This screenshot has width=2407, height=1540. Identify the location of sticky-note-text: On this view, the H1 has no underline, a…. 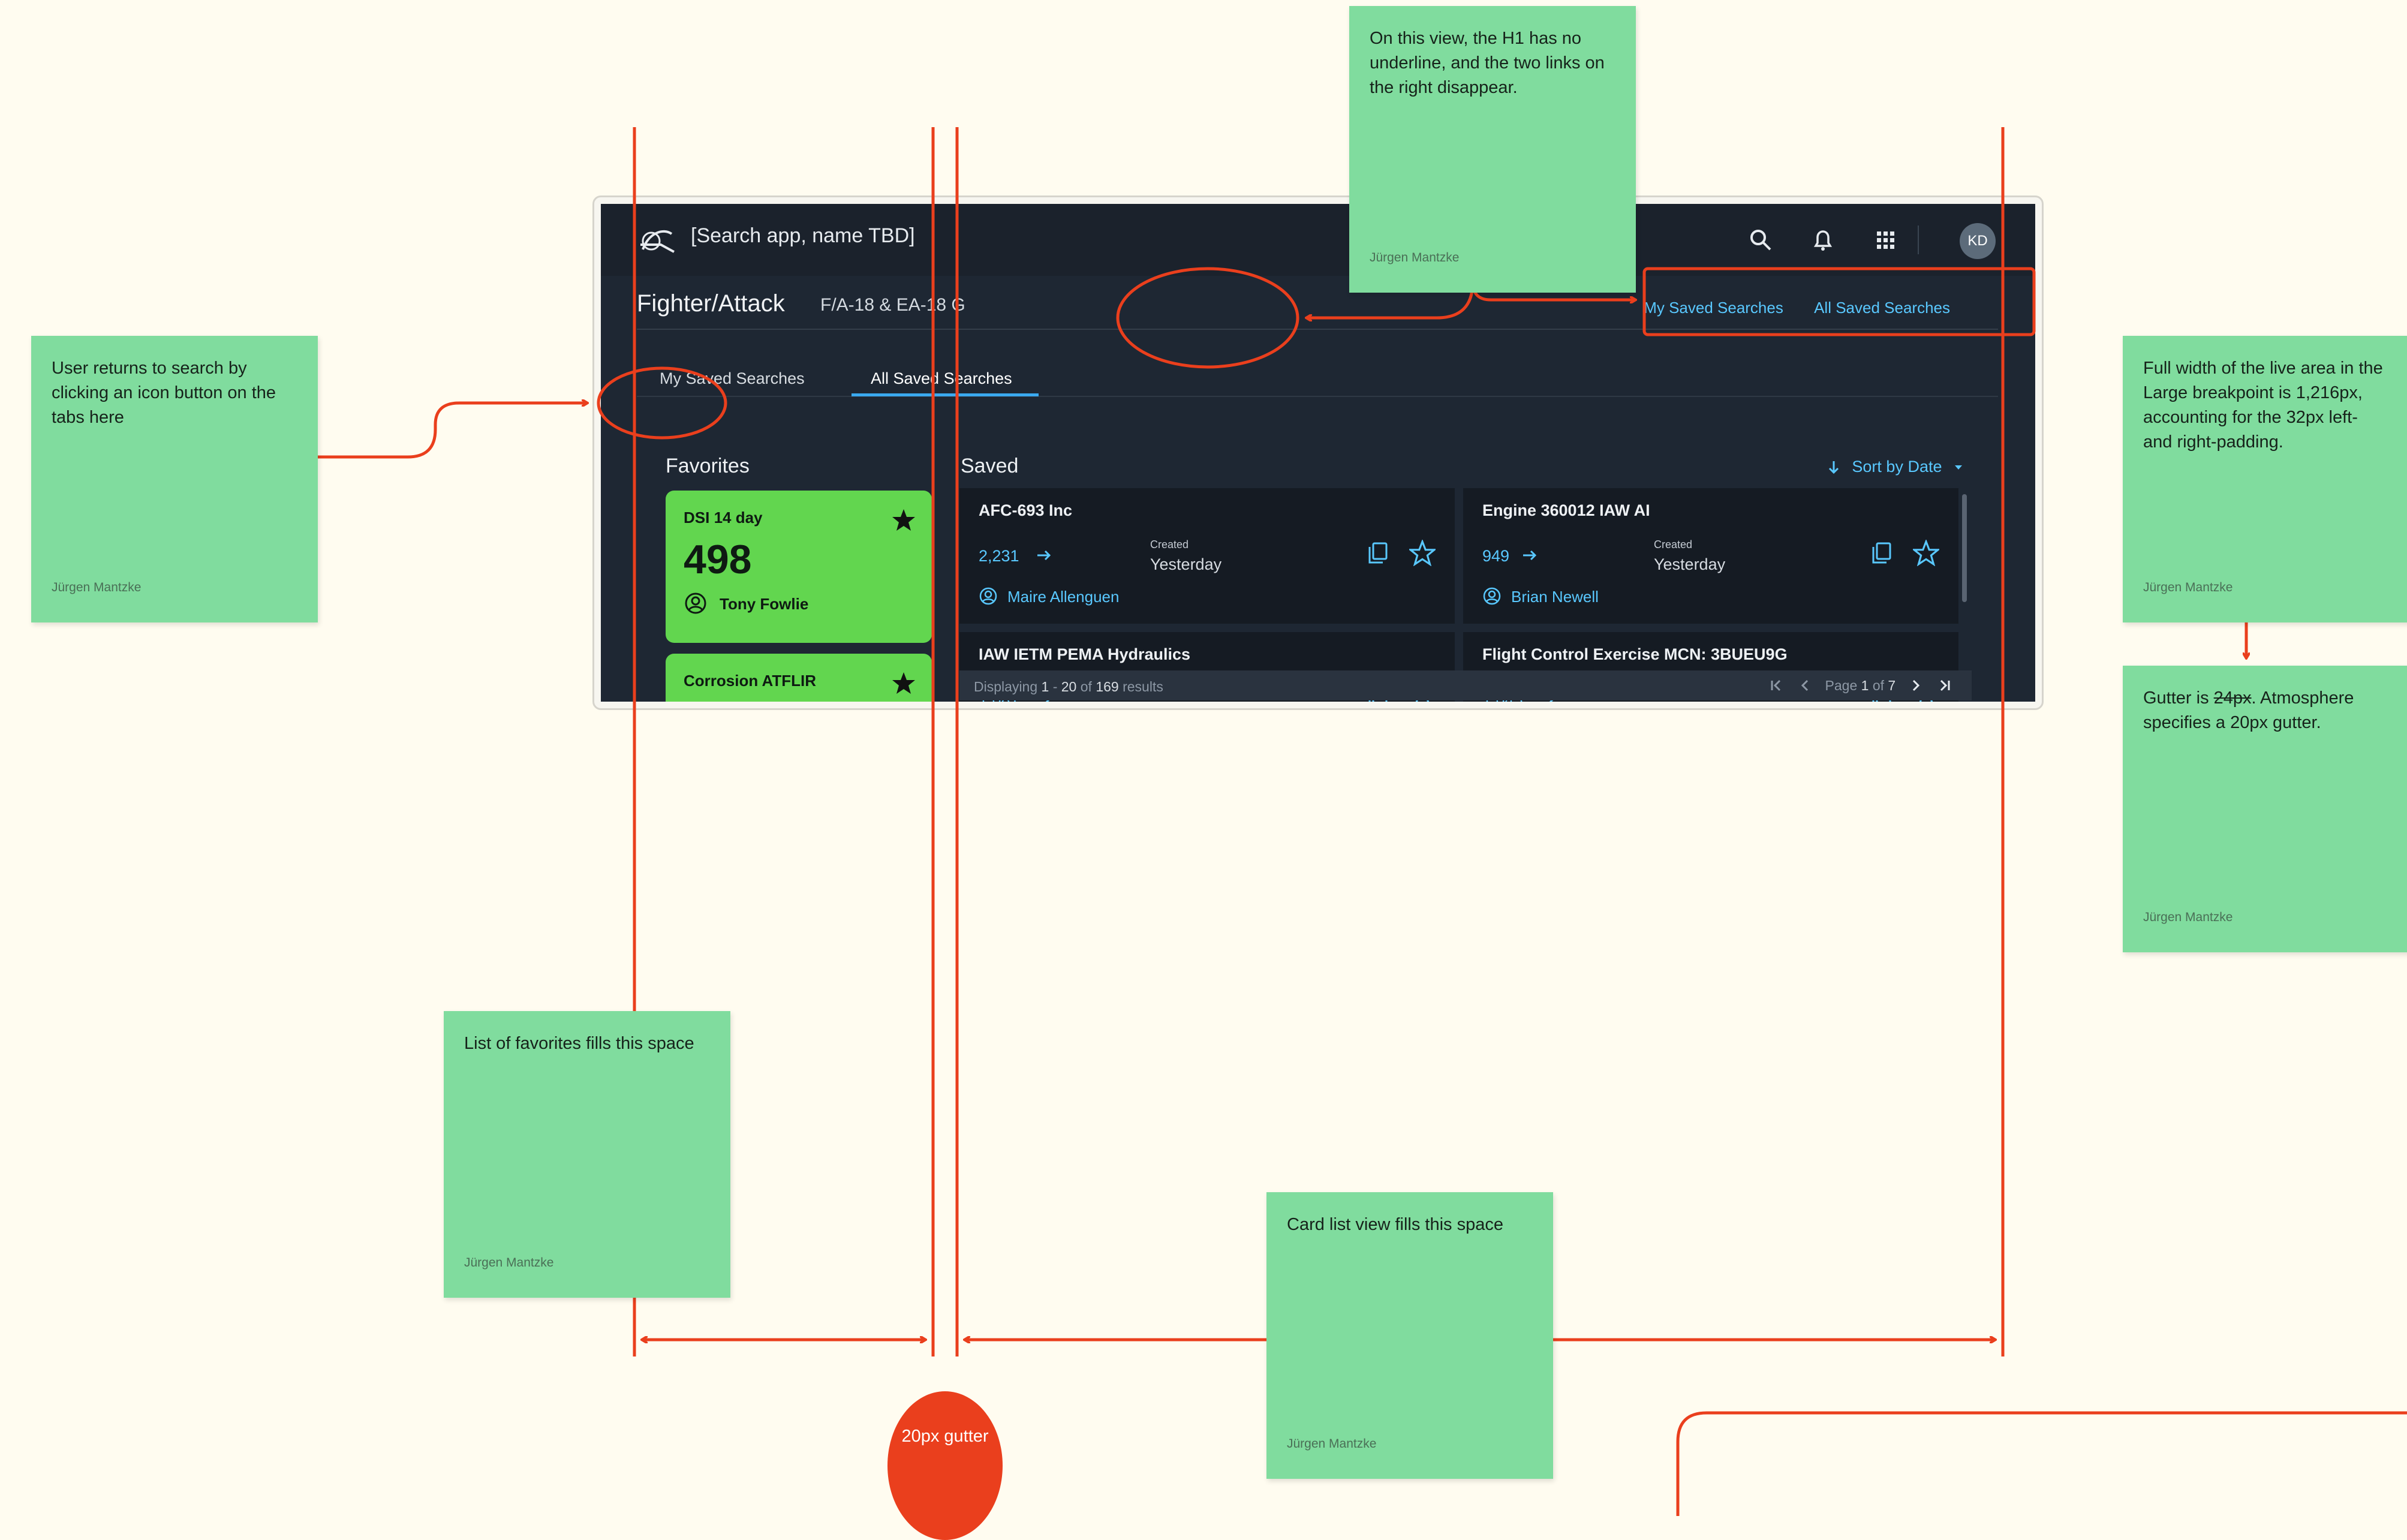
(1487, 63).